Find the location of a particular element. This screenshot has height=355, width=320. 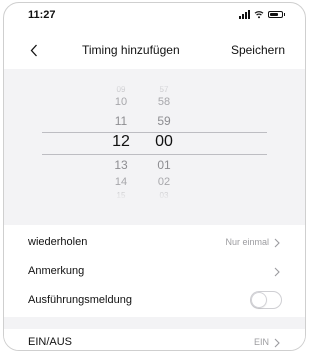

power-label: EIN/AUS is located at coordinates (50, 342).